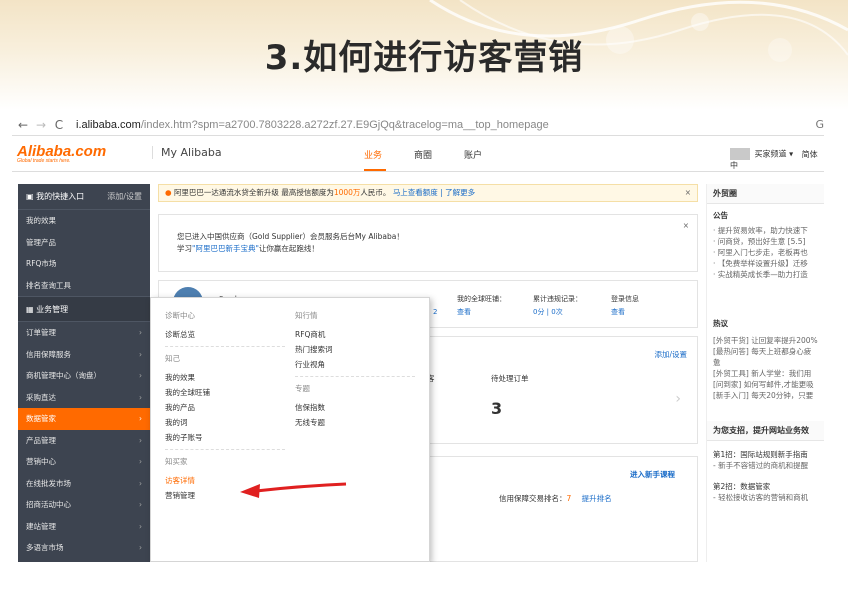  Describe the element at coordinates (740, 154) in the screenshot. I see `avatar` at that location.